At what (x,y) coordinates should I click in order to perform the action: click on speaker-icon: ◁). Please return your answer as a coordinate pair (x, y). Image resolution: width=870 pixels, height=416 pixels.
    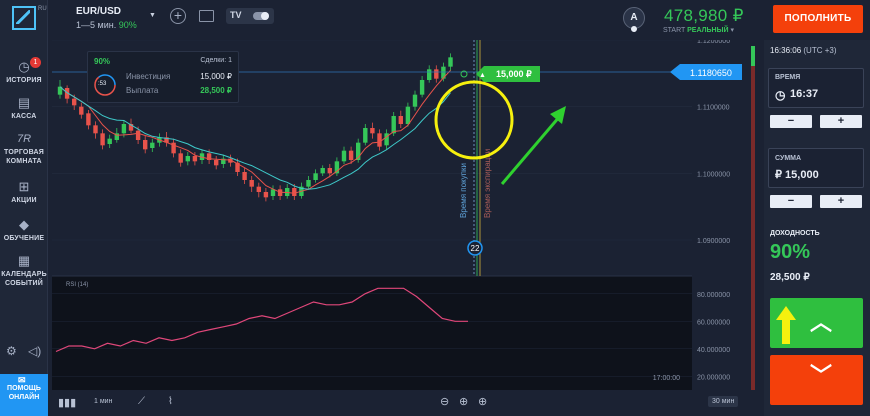
    Looking at the image, I should click on (34, 351).